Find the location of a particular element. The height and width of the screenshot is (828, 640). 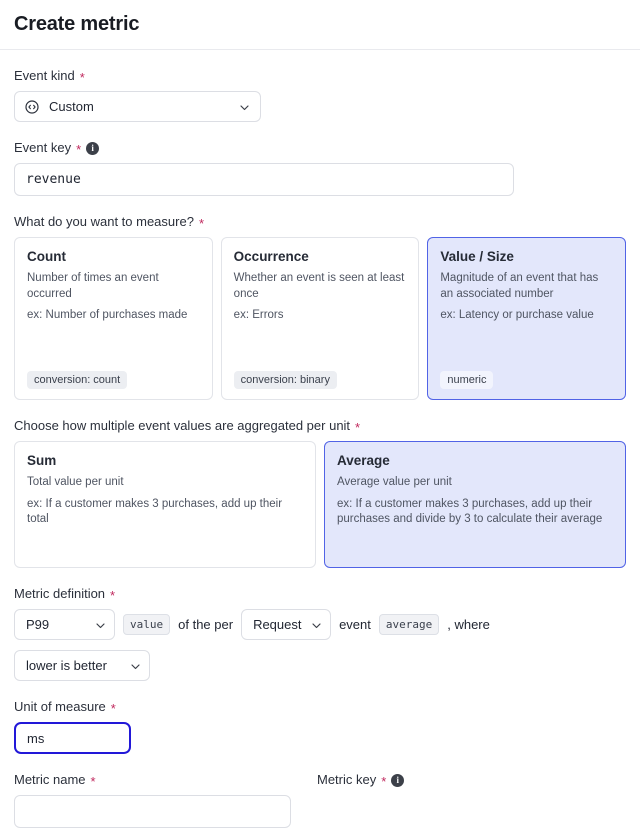

metric-direction-row: lower is better is located at coordinates (320, 665).